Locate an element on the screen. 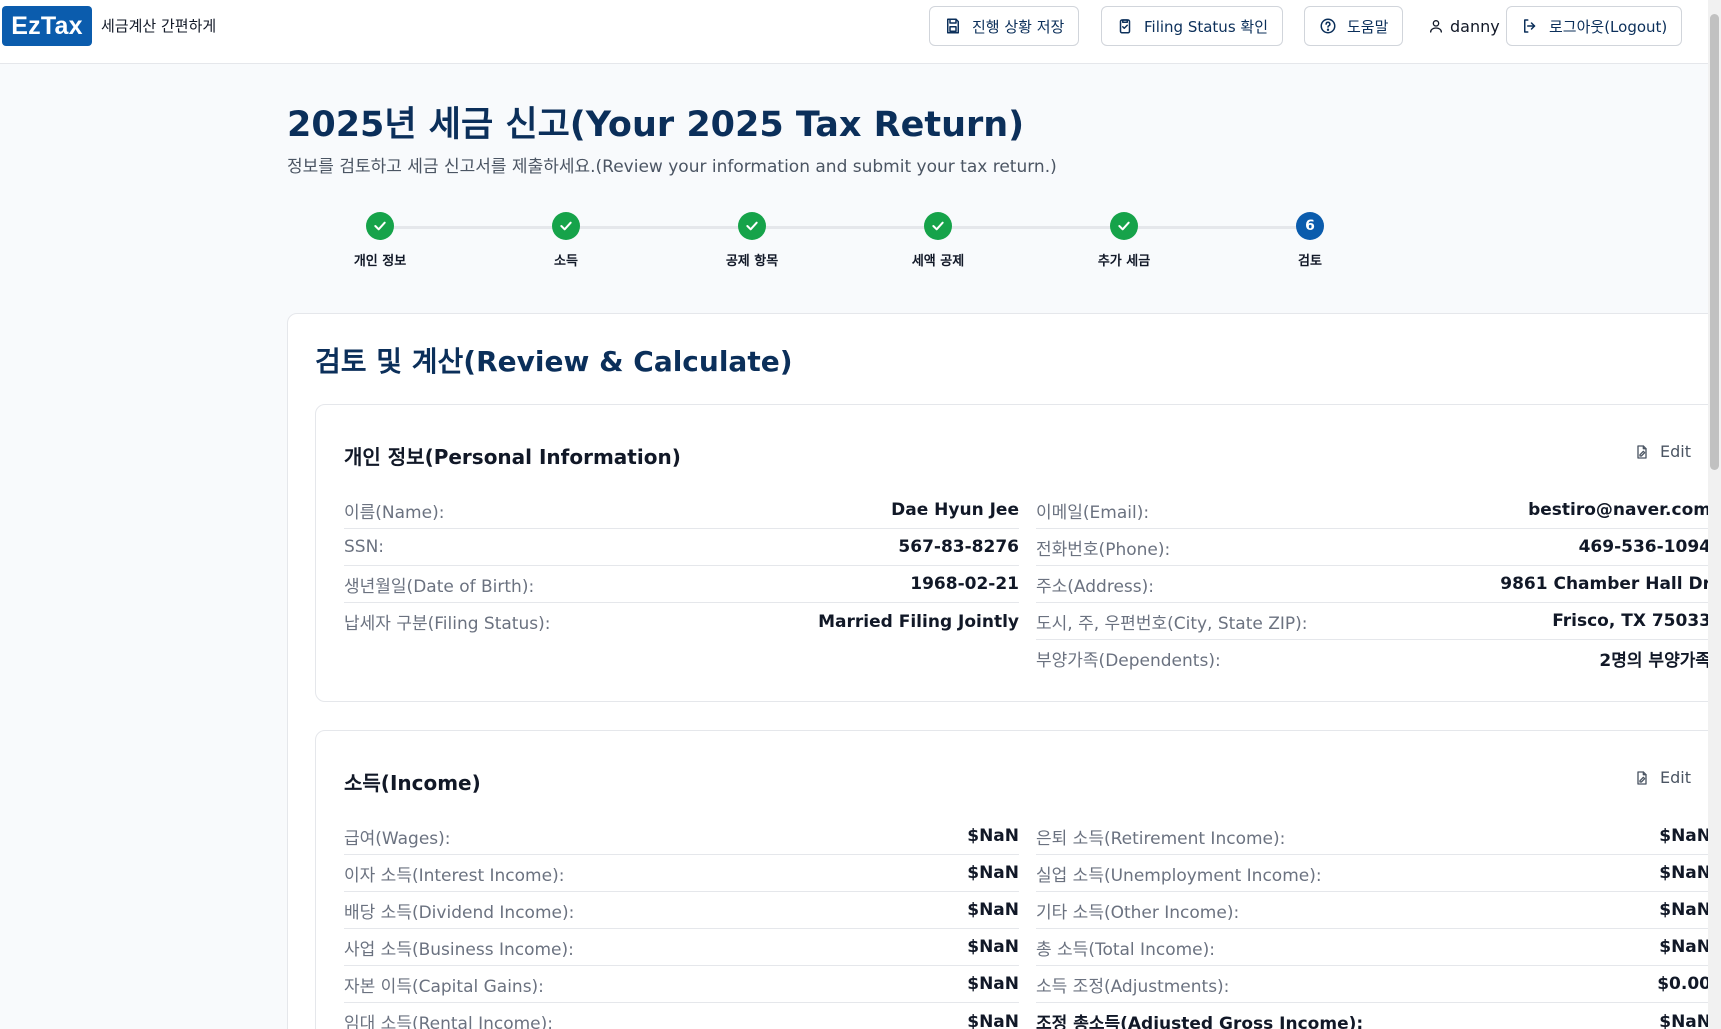  clipboard-check-icon is located at coordinates (1125, 26).